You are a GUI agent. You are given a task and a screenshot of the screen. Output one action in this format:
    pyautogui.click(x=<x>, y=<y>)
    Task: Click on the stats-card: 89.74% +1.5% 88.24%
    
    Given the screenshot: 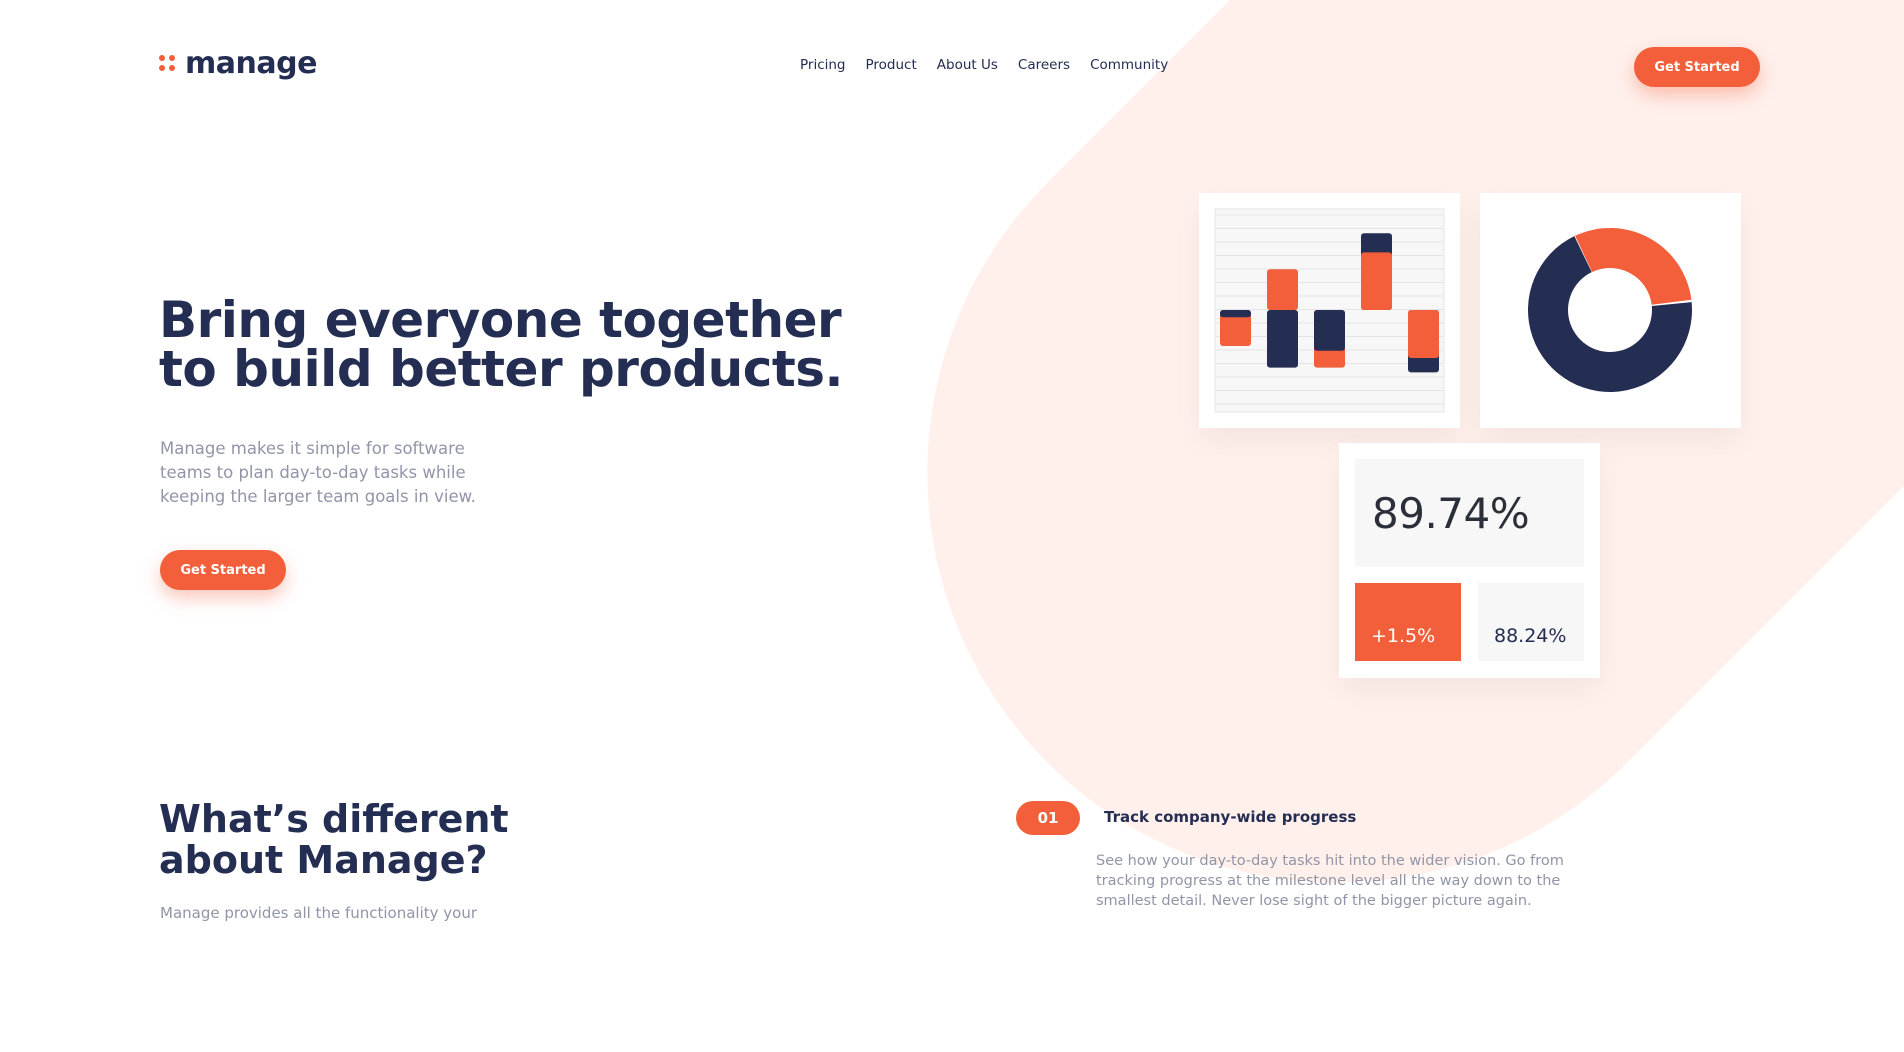 What is the action you would take?
    pyautogui.click(x=1469, y=560)
    